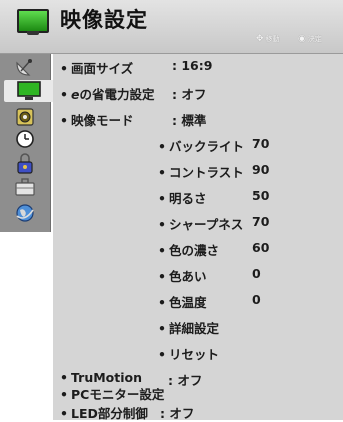  I want to click on menu-item-energy-saving: • eの省電力設定 : オフ, so click(133, 93).